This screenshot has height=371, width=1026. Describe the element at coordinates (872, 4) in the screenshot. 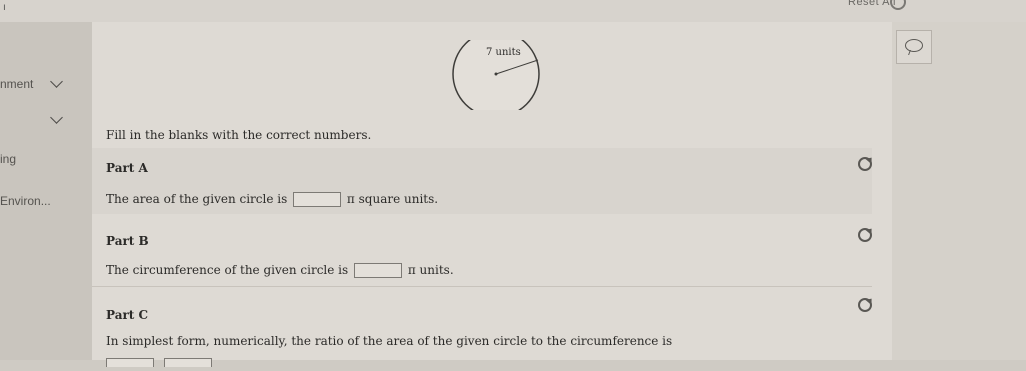

I see `reset-all-button: Reset All` at that location.